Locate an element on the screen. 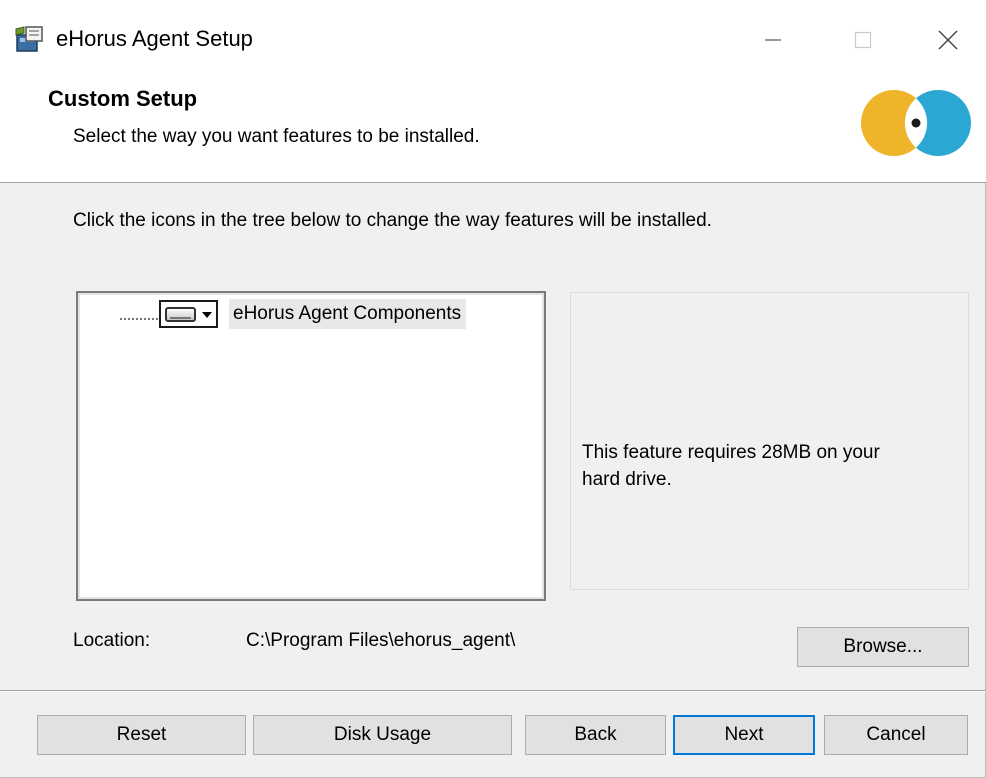  back-button: Back is located at coordinates (595, 735).